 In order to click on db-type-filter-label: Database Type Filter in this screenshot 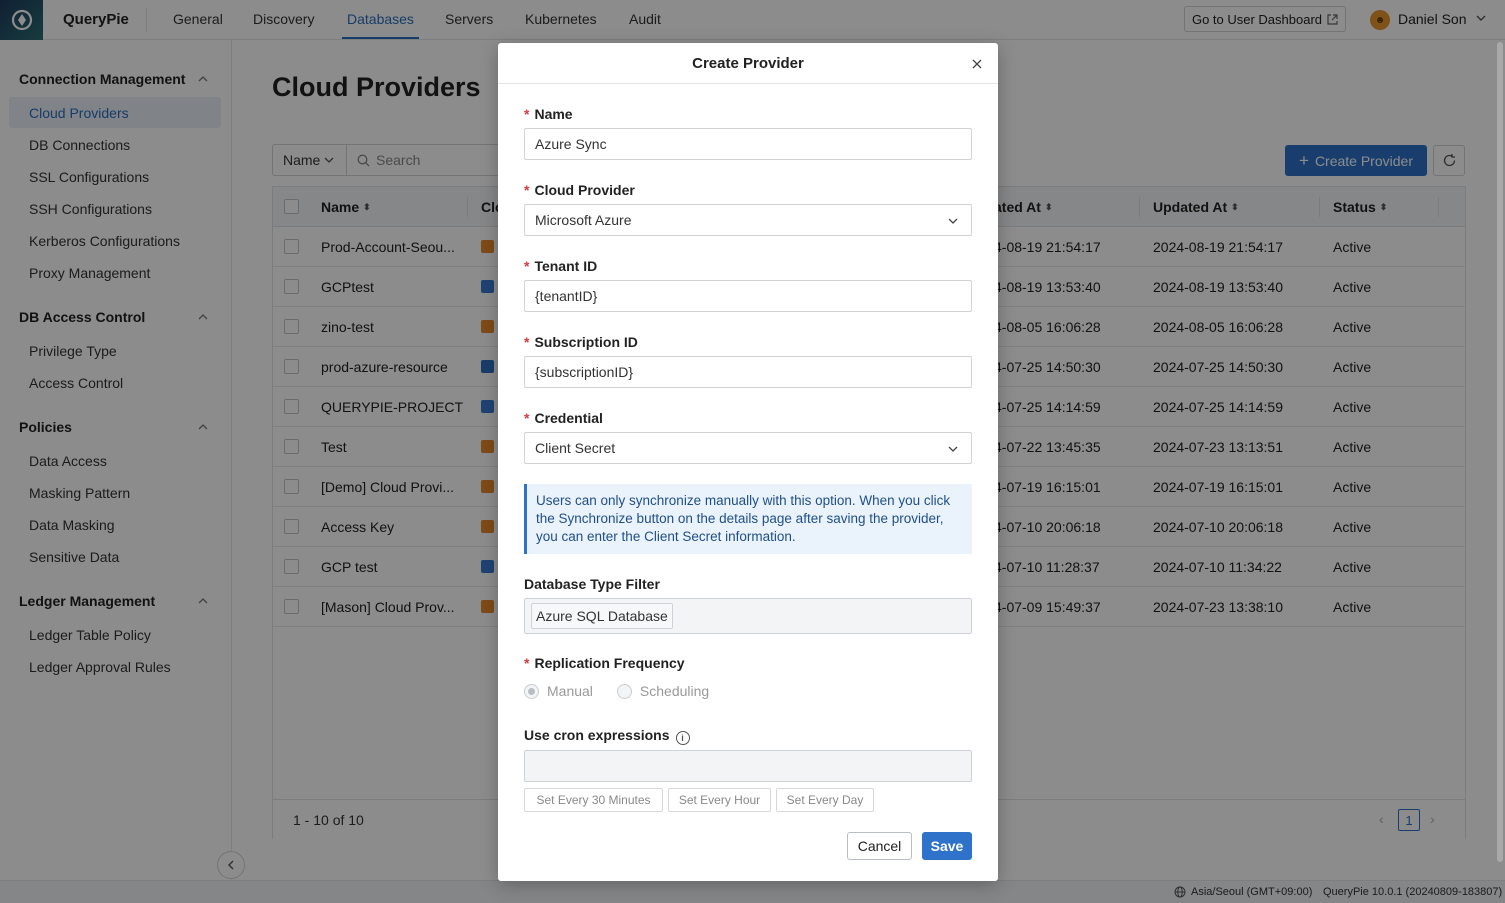, I will do `click(592, 584)`.